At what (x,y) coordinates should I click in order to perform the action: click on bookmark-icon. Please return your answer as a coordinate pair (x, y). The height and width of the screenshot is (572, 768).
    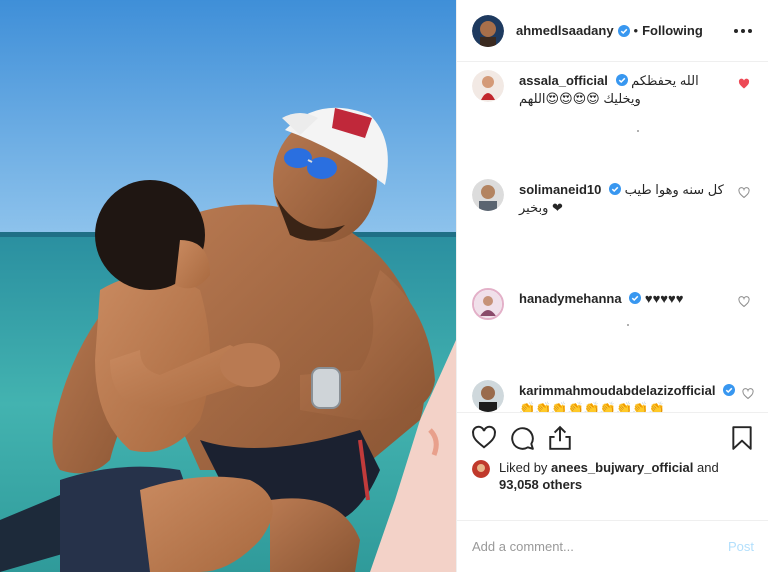
    Looking at the image, I should click on (742, 438).